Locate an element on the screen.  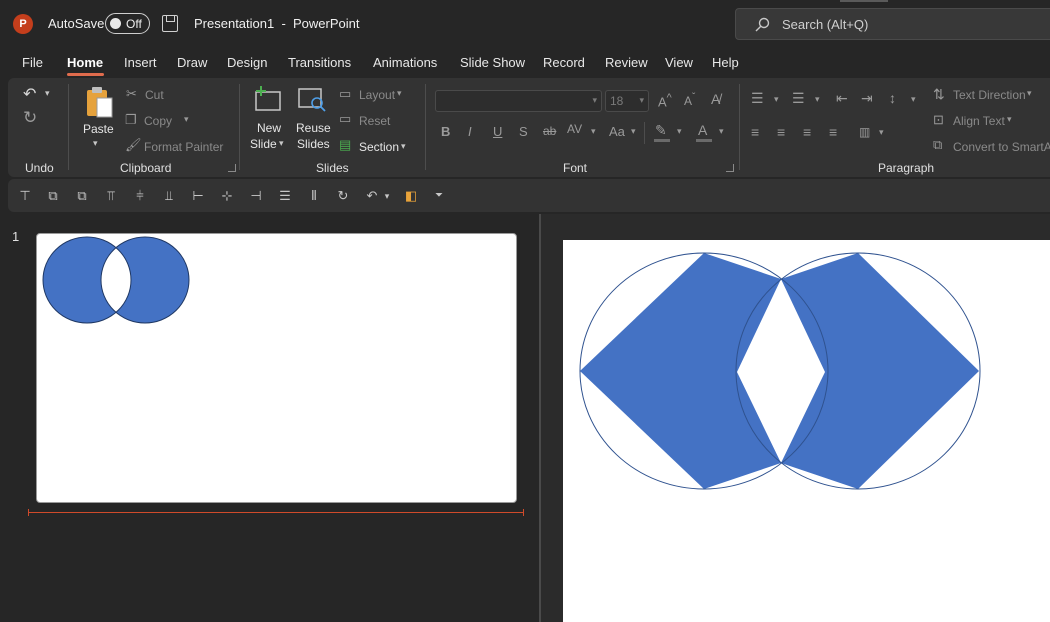
change-case-icon: Aa is located at coordinates (617, 131).